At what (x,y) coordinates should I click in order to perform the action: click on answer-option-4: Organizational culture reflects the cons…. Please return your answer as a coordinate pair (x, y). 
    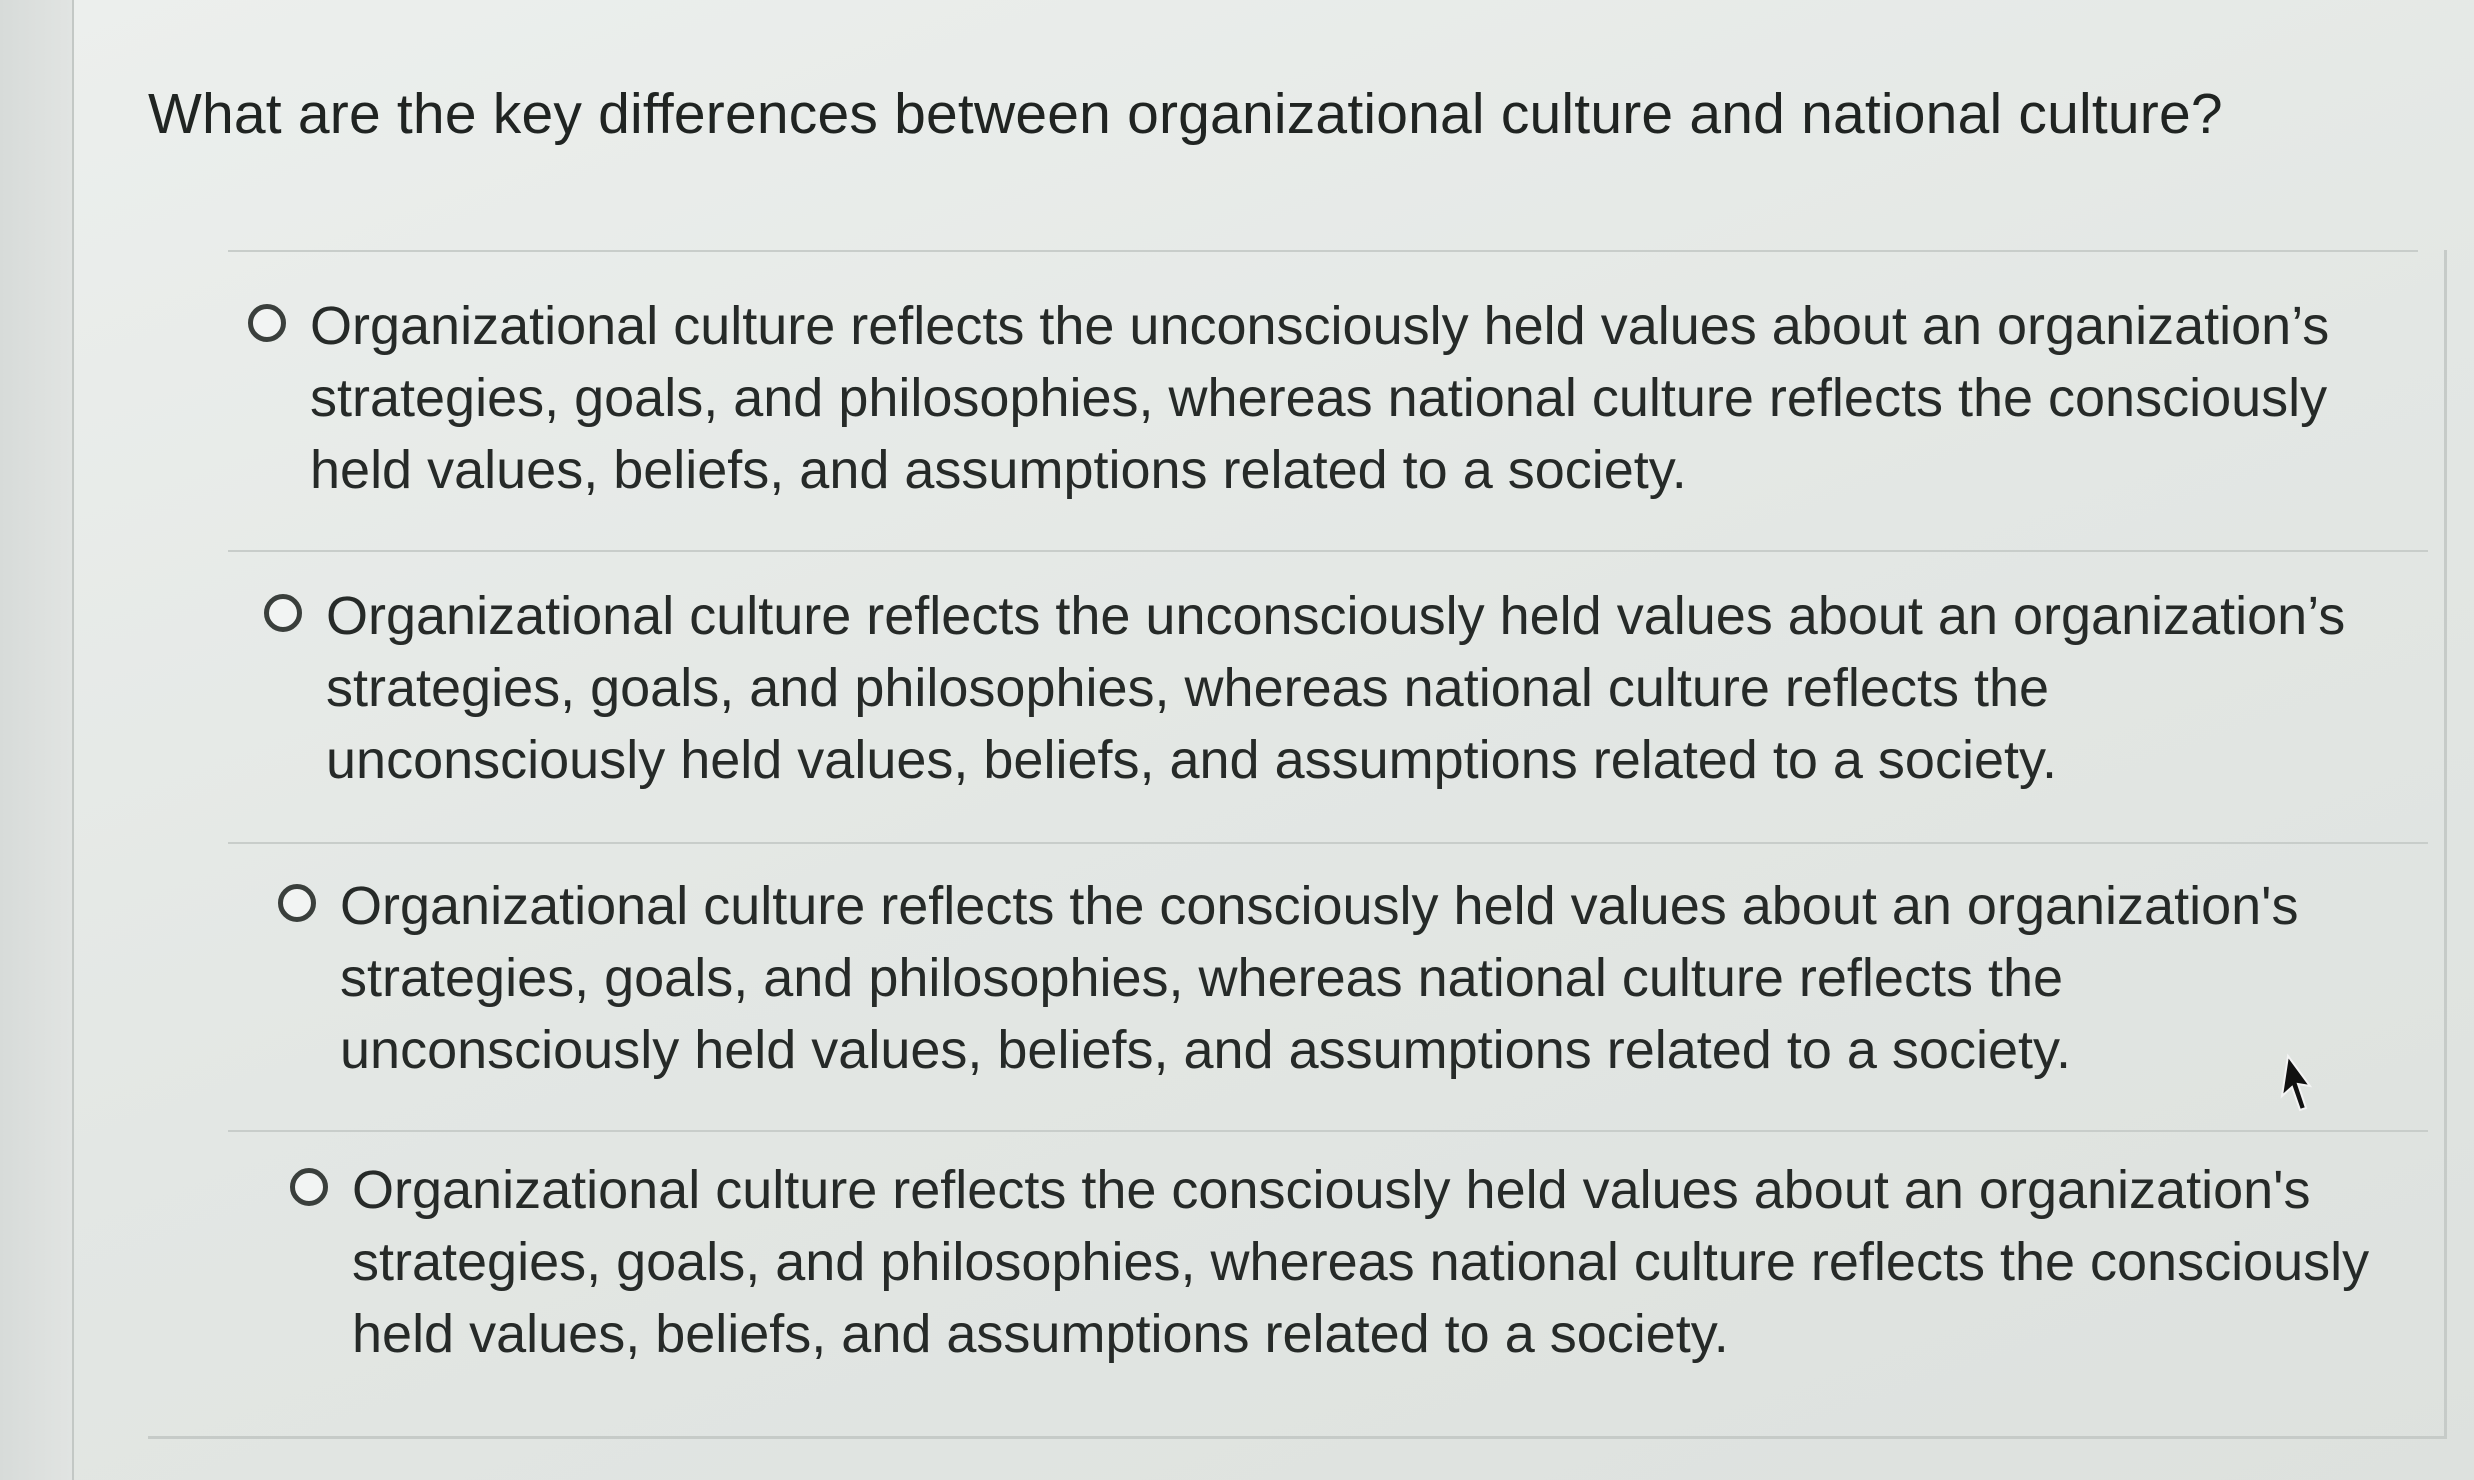
    Looking at the image, I should click on (1351, 1262).